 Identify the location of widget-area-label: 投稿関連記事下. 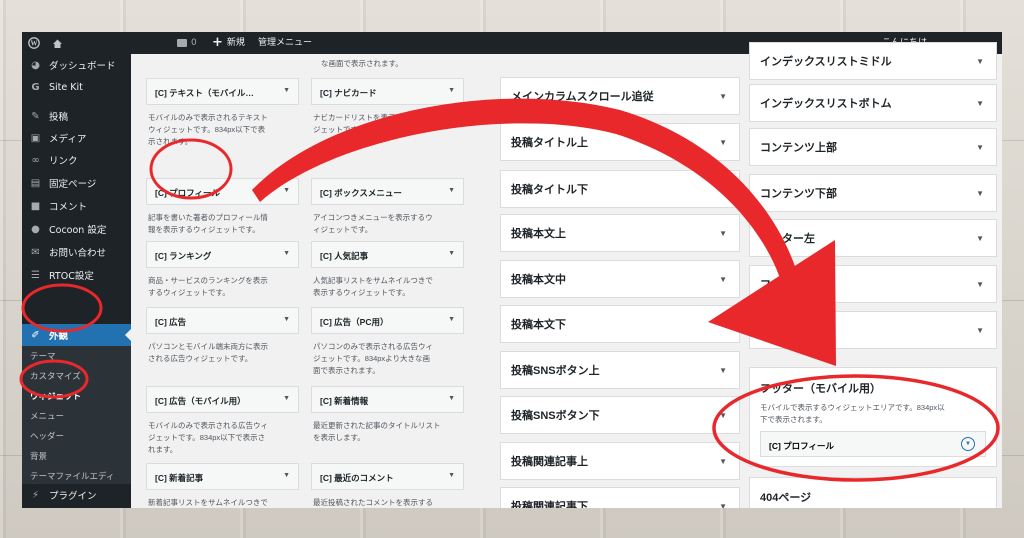
(549, 504).